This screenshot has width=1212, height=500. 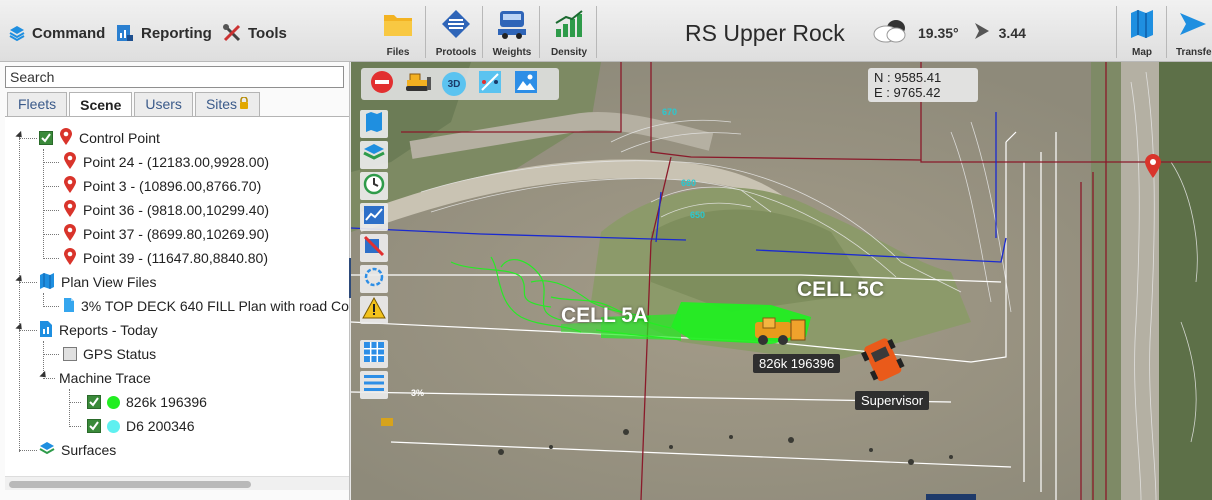 I want to click on weights-button: Weights, so click(x=512, y=31).